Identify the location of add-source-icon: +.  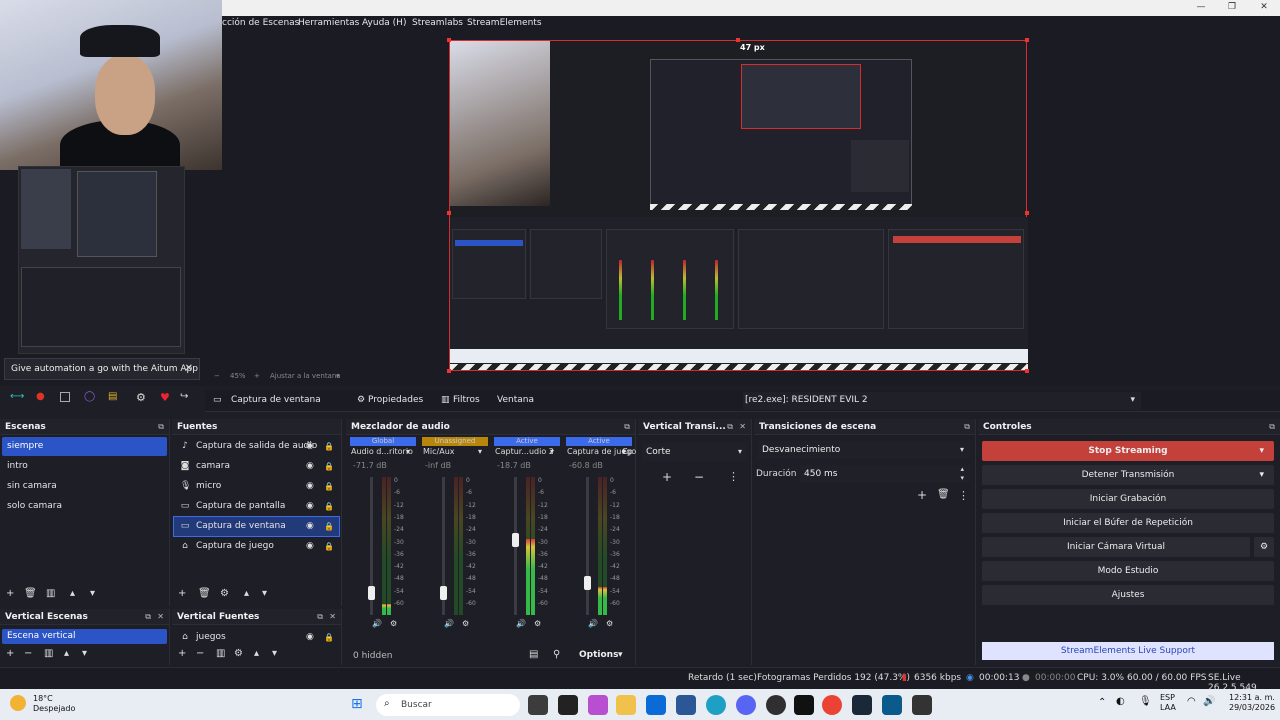
(182, 593).